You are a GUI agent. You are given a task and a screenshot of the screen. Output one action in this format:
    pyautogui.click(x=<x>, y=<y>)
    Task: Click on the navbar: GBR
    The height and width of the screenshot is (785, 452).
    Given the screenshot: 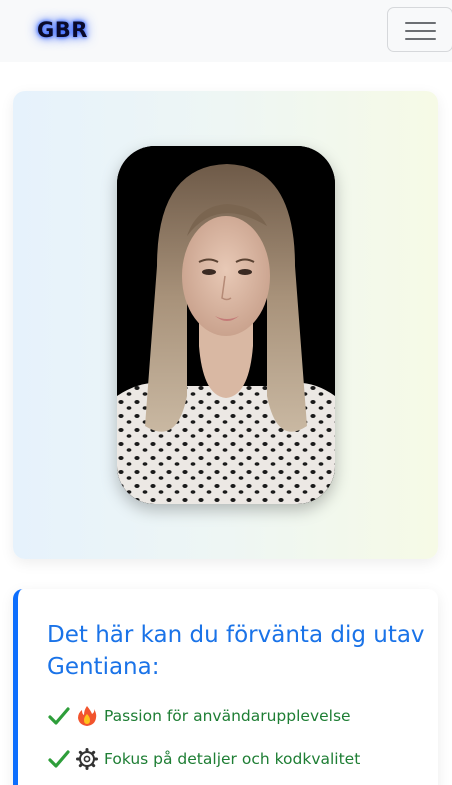 What is the action you would take?
    pyautogui.click(x=226, y=31)
    